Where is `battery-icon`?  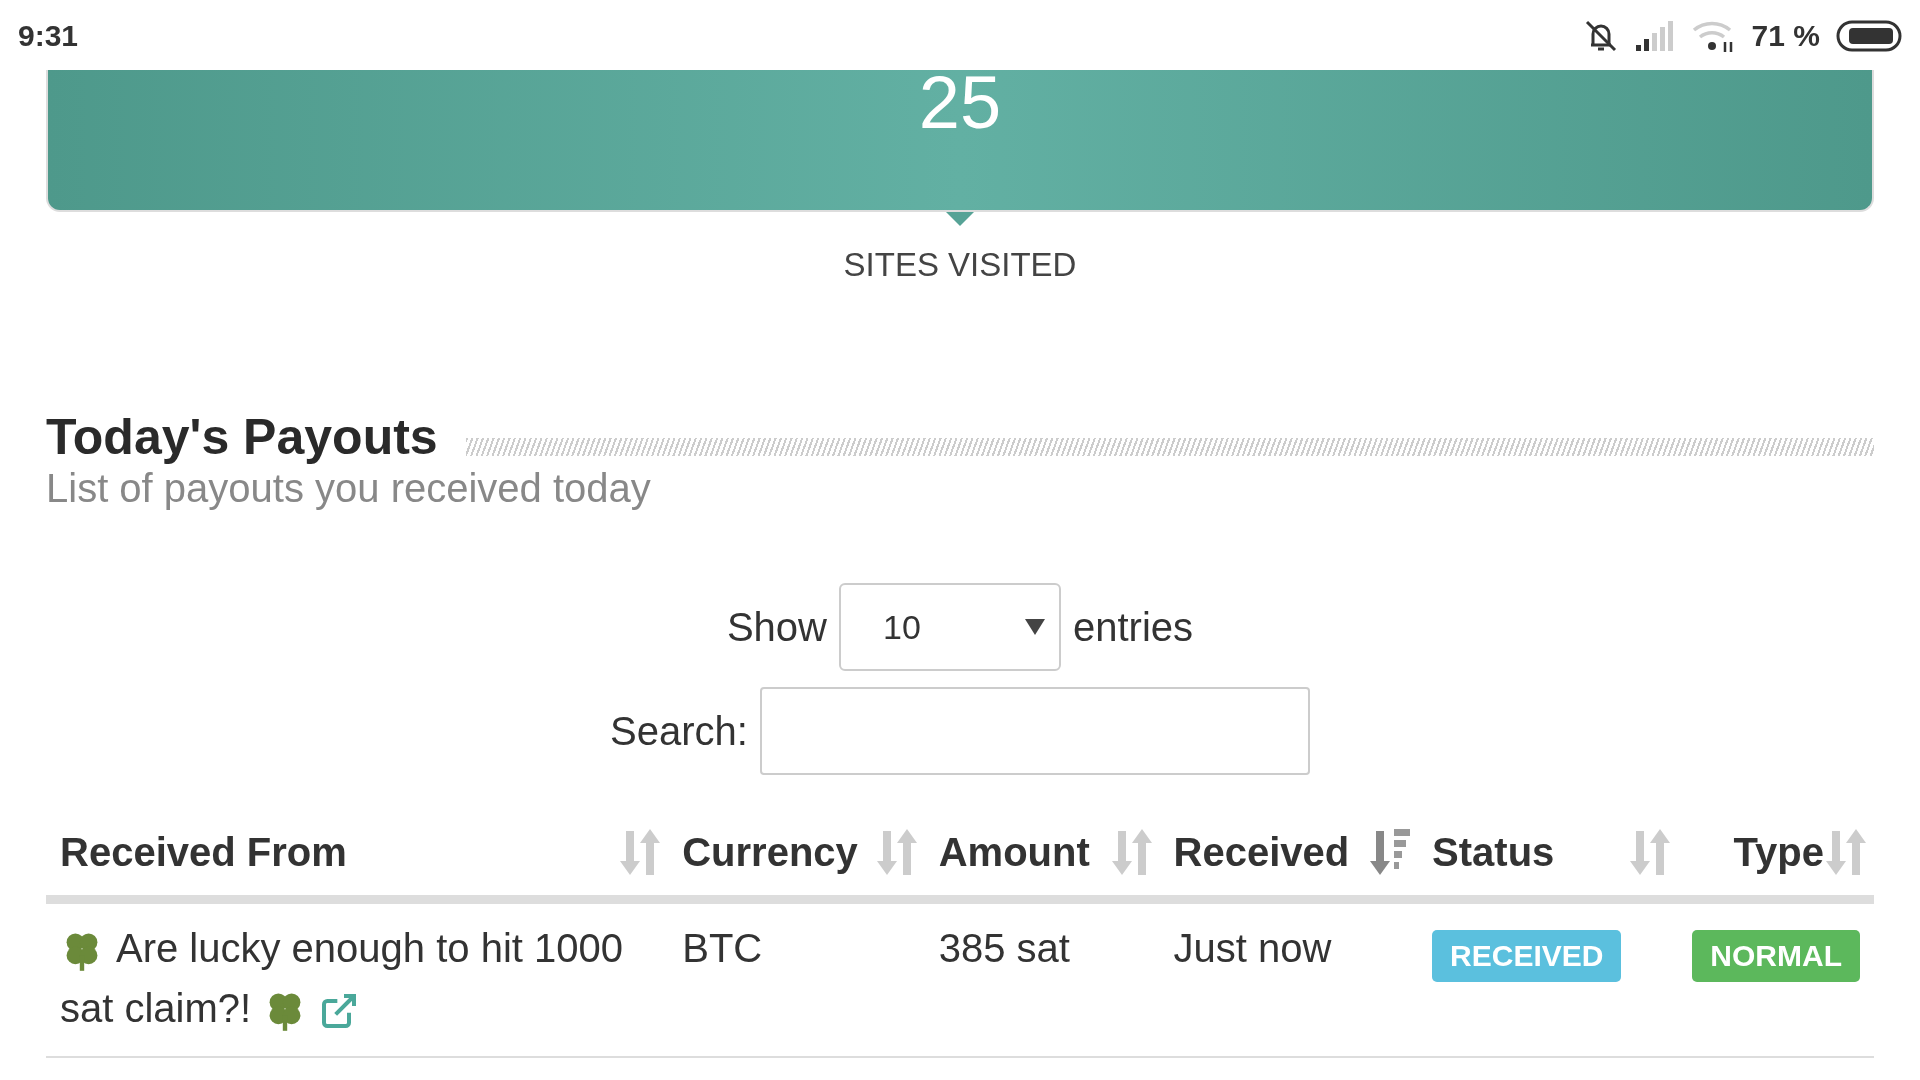 battery-icon is located at coordinates (1869, 36).